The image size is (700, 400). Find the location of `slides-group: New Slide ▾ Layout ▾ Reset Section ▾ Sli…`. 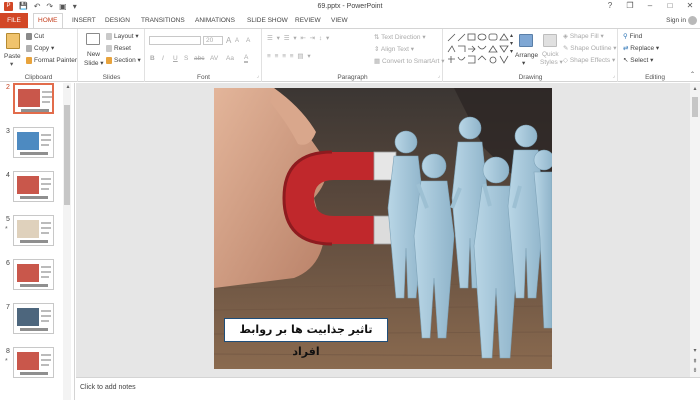

slides-group: New Slide ▾ Layout ▾ Reset Section ▾ Sli… is located at coordinates (112, 55).